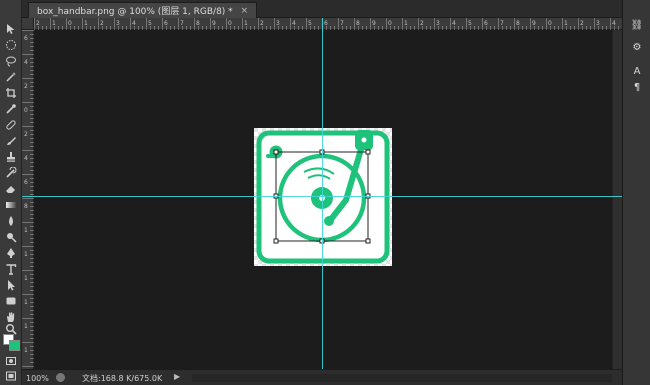  I want to click on panel-button-paragraph: ¶, so click(637, 87).